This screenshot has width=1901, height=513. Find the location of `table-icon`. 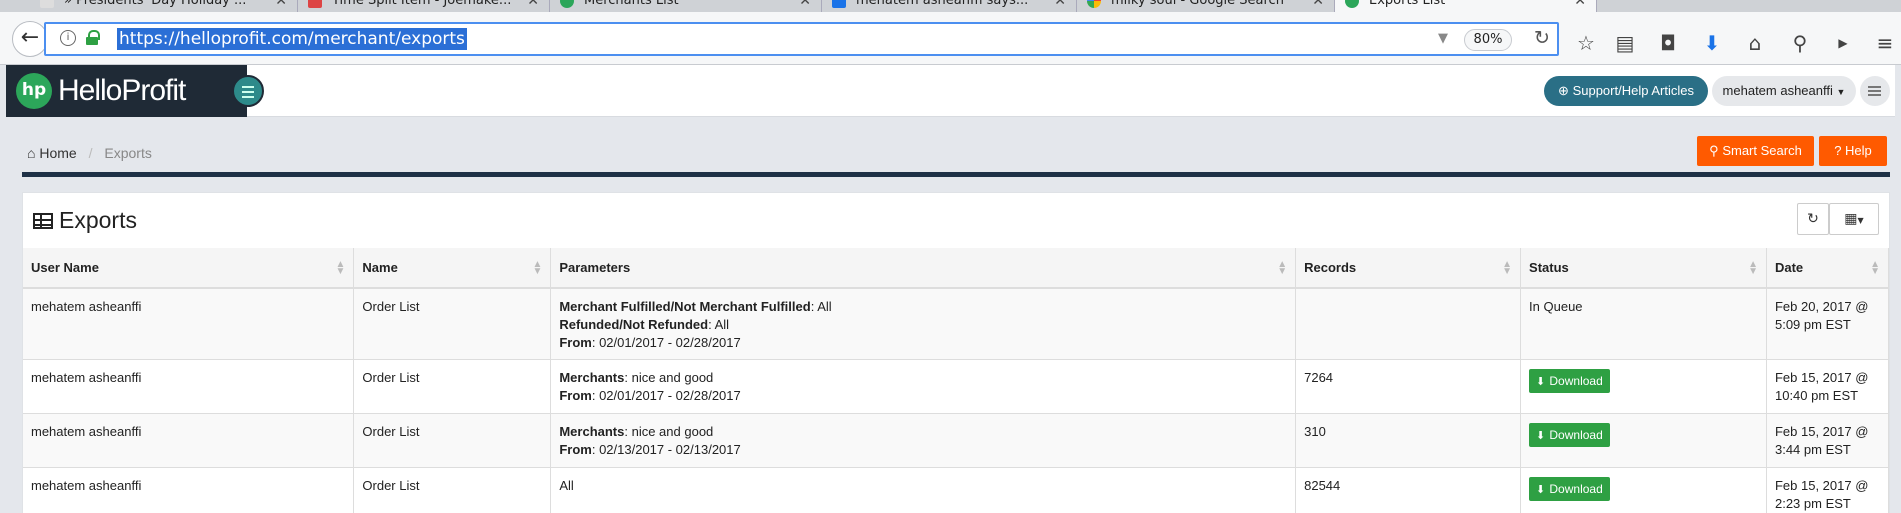

table-icon is located at coordinates (43, 221).